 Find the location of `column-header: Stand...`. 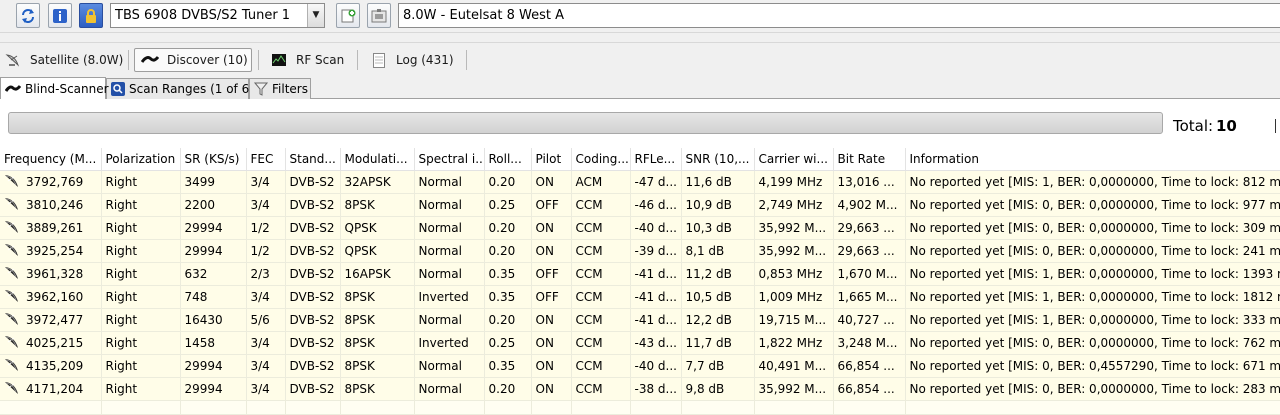

column-header: Stand... is located at coordinates (313, 159).